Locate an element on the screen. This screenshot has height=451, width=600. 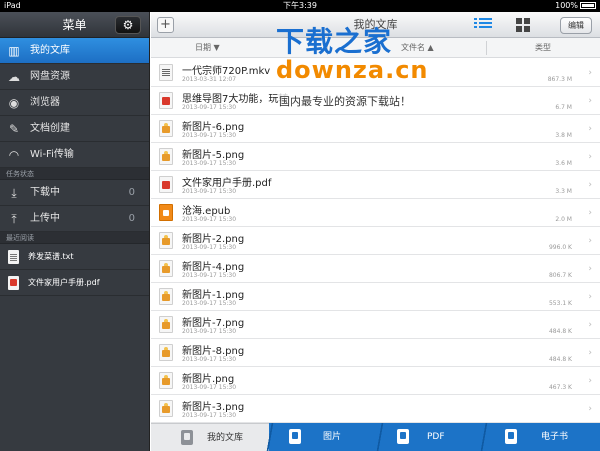
gear-icon: ⚙ is located at coordinates (128, 25).